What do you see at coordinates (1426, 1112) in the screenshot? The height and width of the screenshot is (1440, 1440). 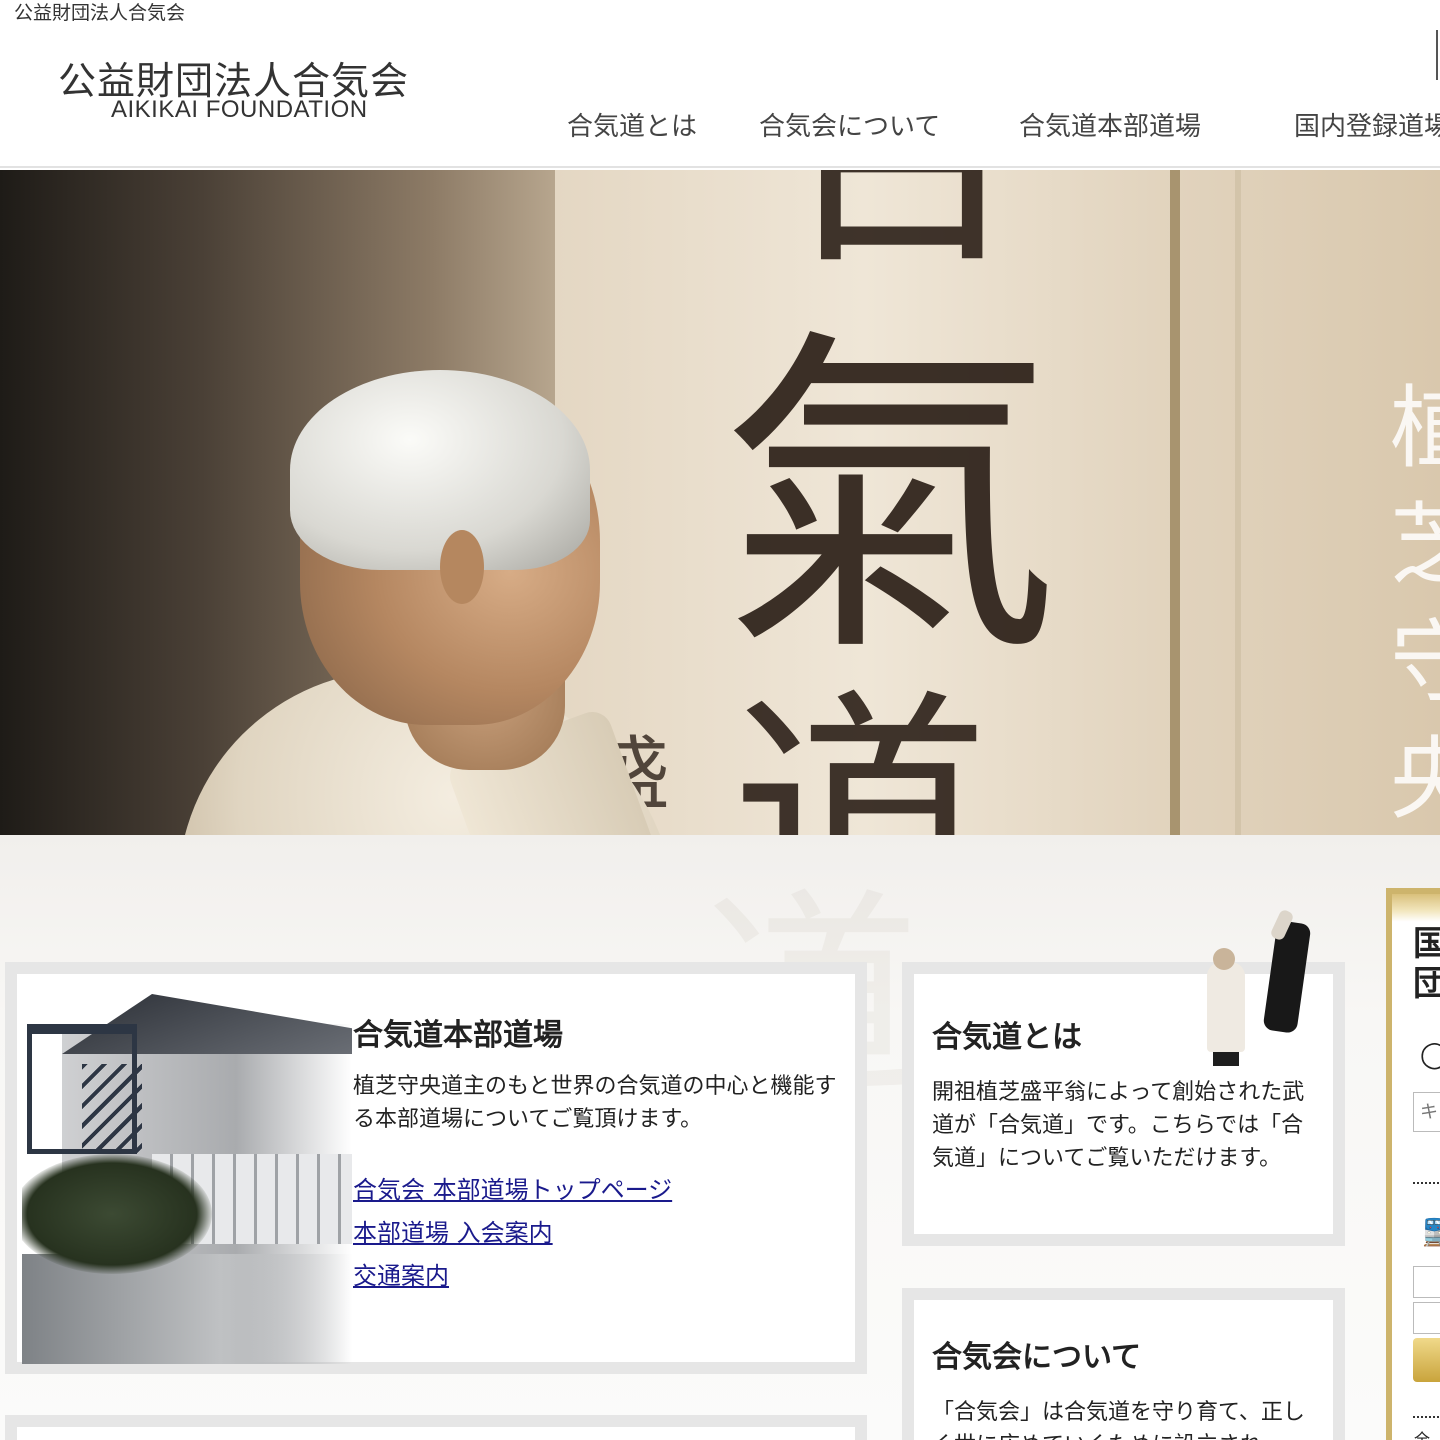 I see `keyword-search-input` at bounding box center [1426, 1112].